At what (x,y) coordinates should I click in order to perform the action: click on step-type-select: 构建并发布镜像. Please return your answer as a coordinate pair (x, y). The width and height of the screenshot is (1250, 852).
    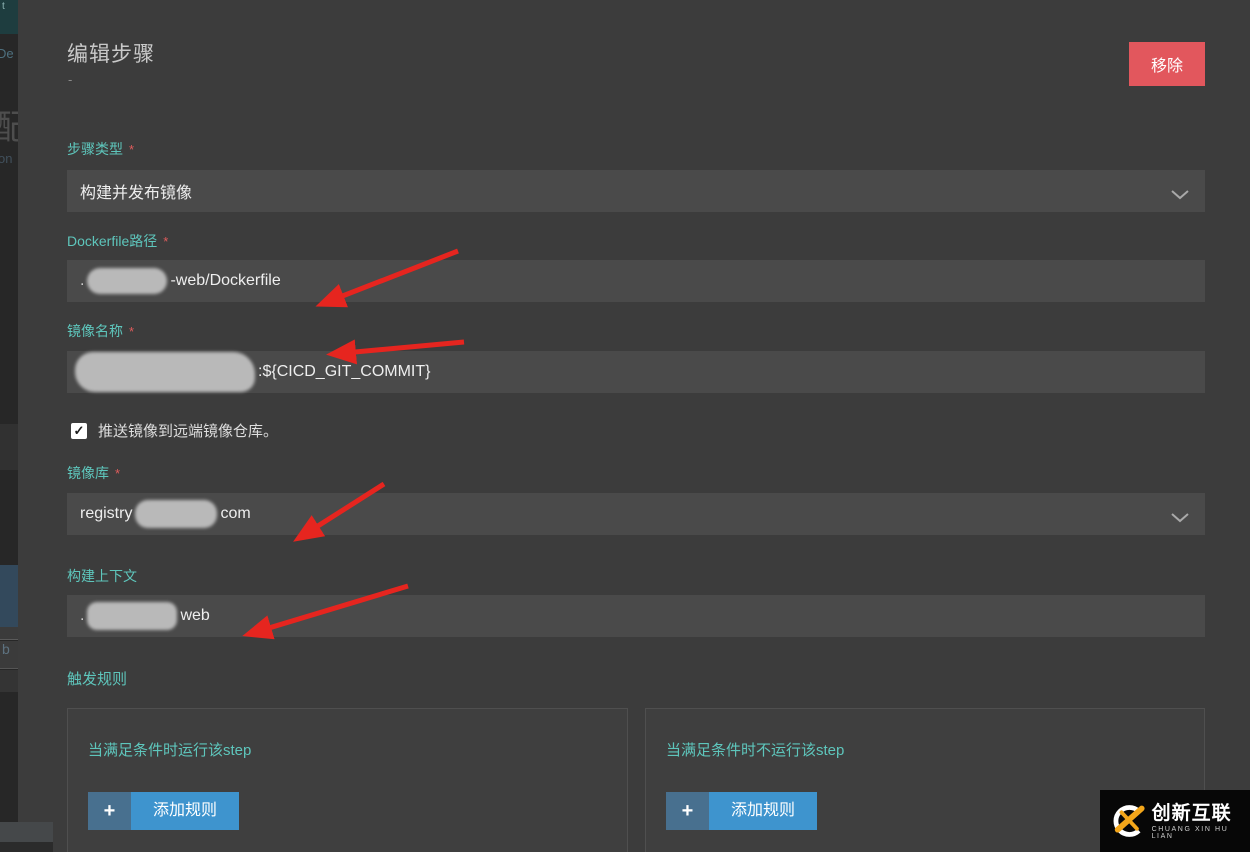
    Looking at the image, I should click on (636, 191).